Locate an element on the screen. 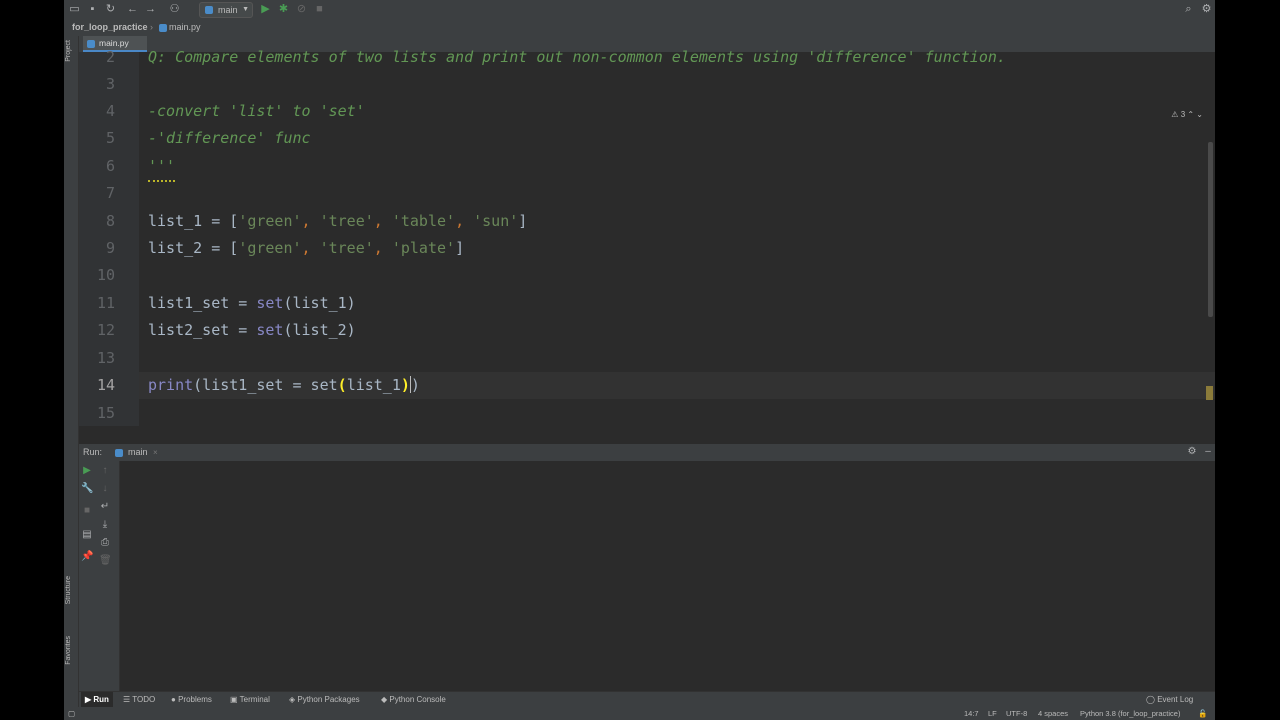 The image size is (1280, 720). code-line-current: 14 print(list1_set = set(list_1)) is located at coordinates (656, 385).